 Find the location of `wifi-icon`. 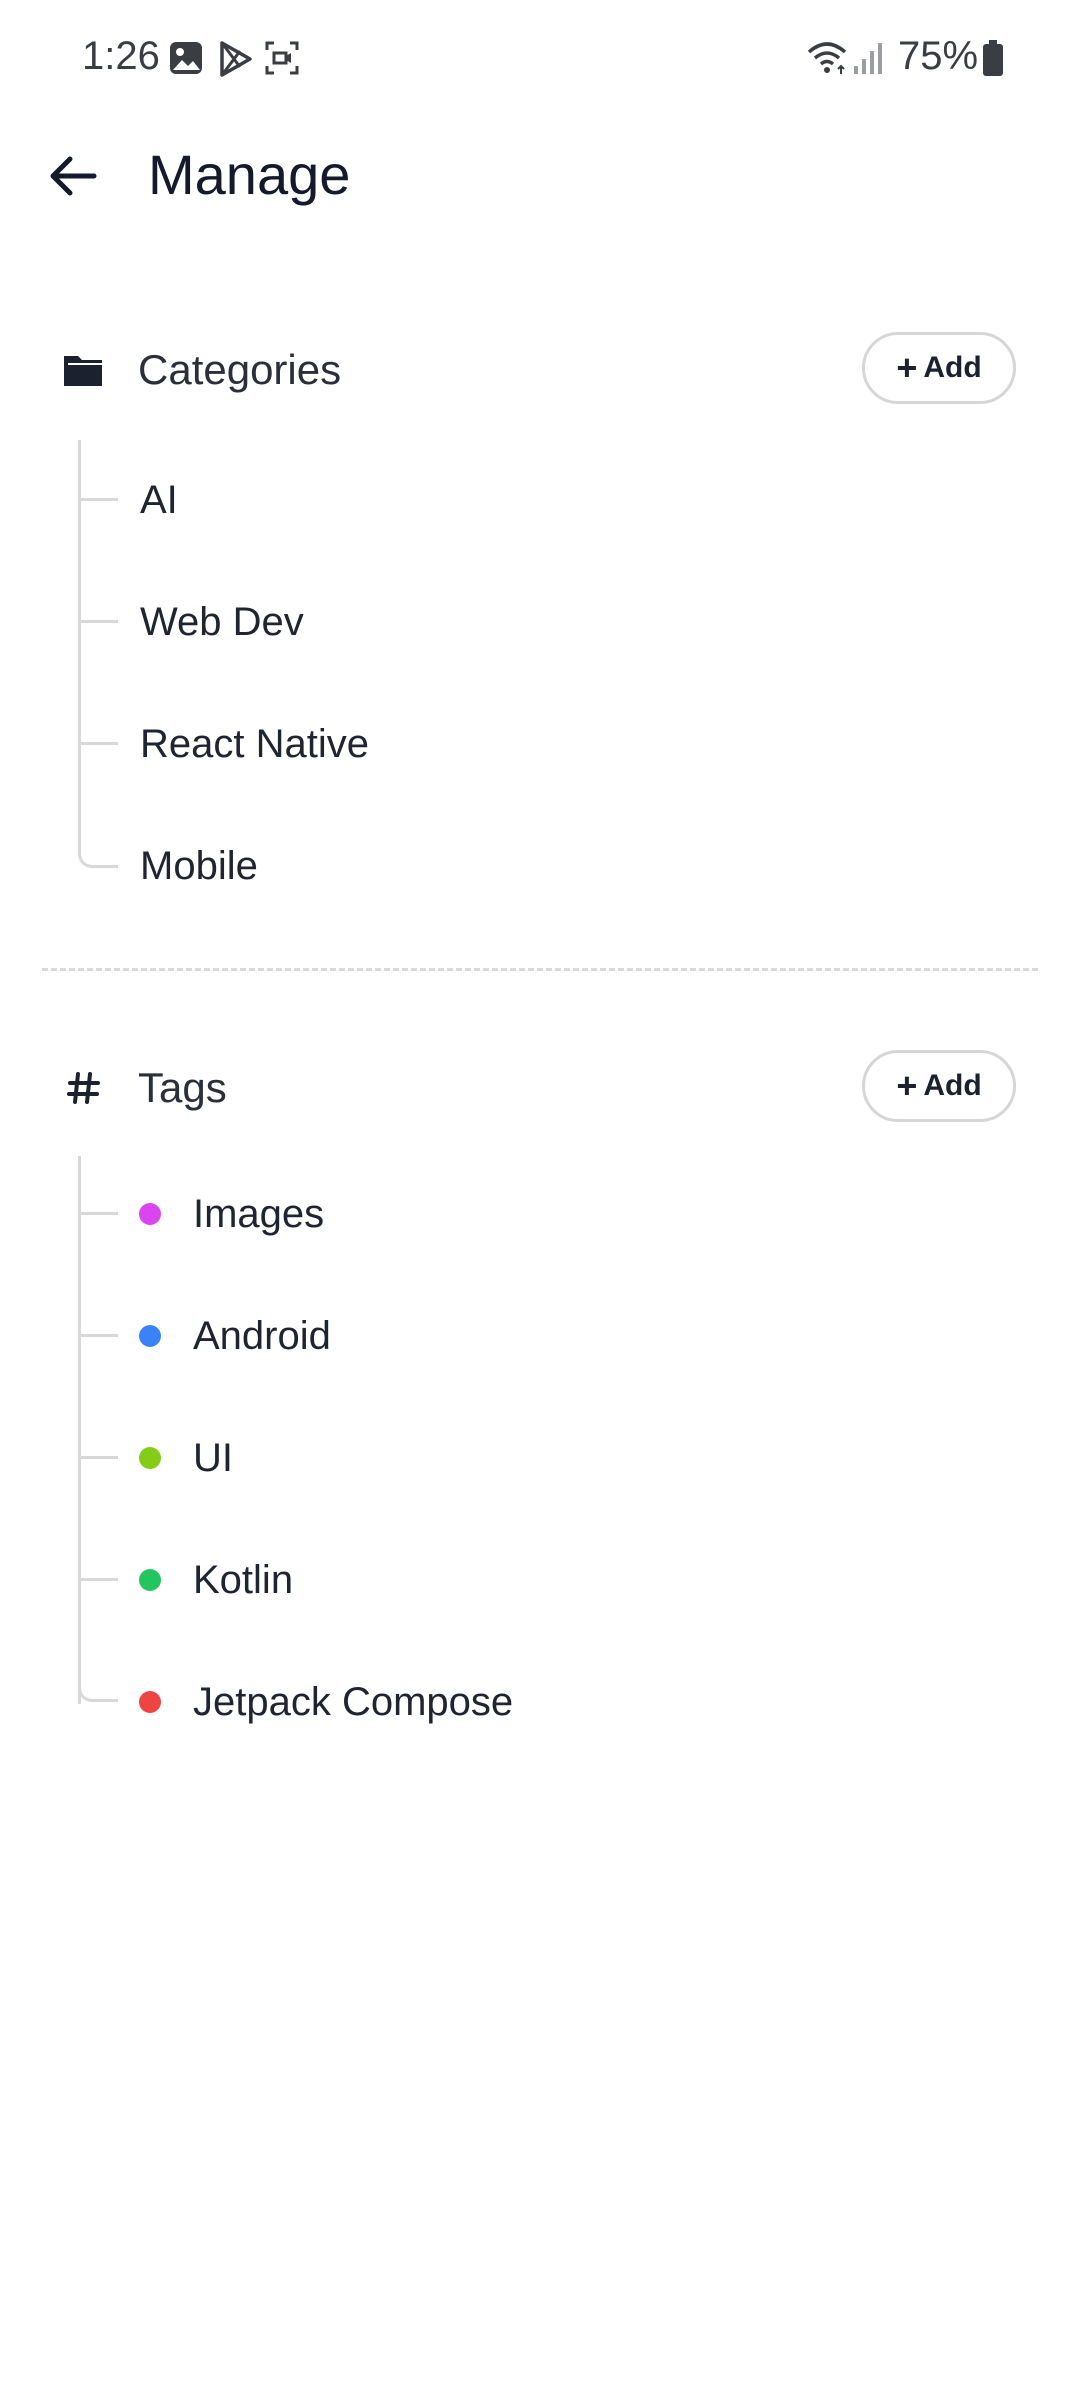

wifi-icon is located at coordinates (827, 60).